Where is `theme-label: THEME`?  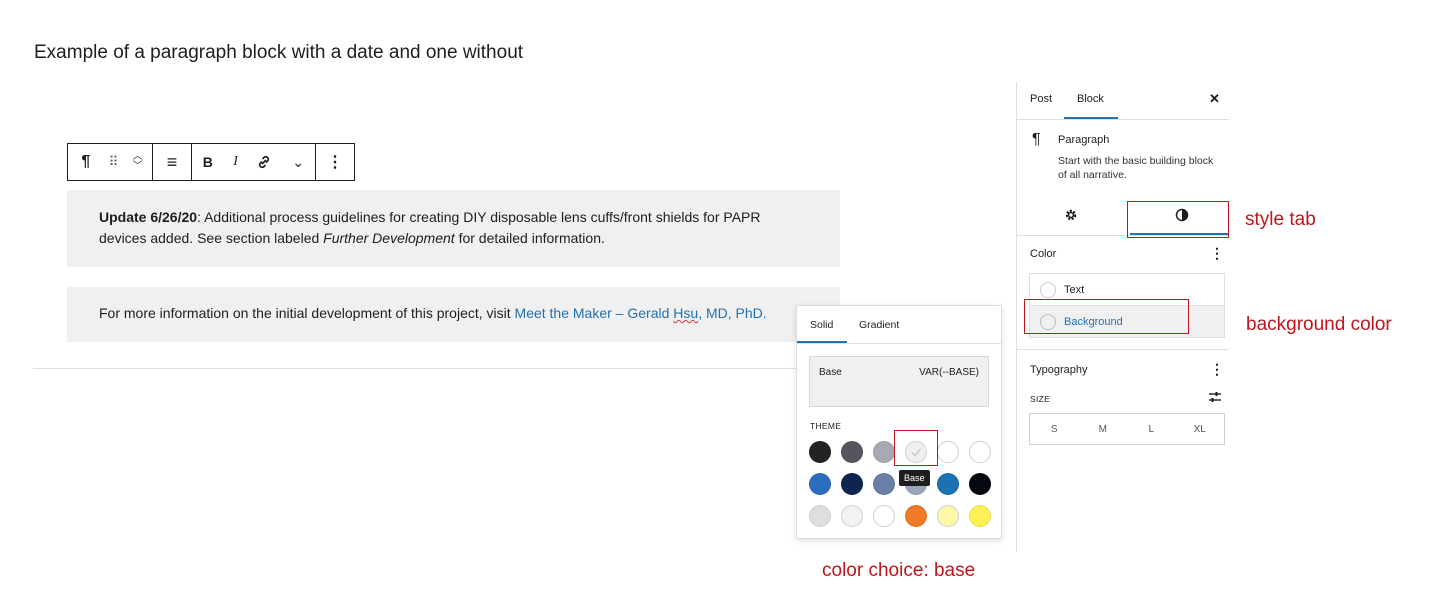
theme-label: THEME is located at coordinates (826, 426).